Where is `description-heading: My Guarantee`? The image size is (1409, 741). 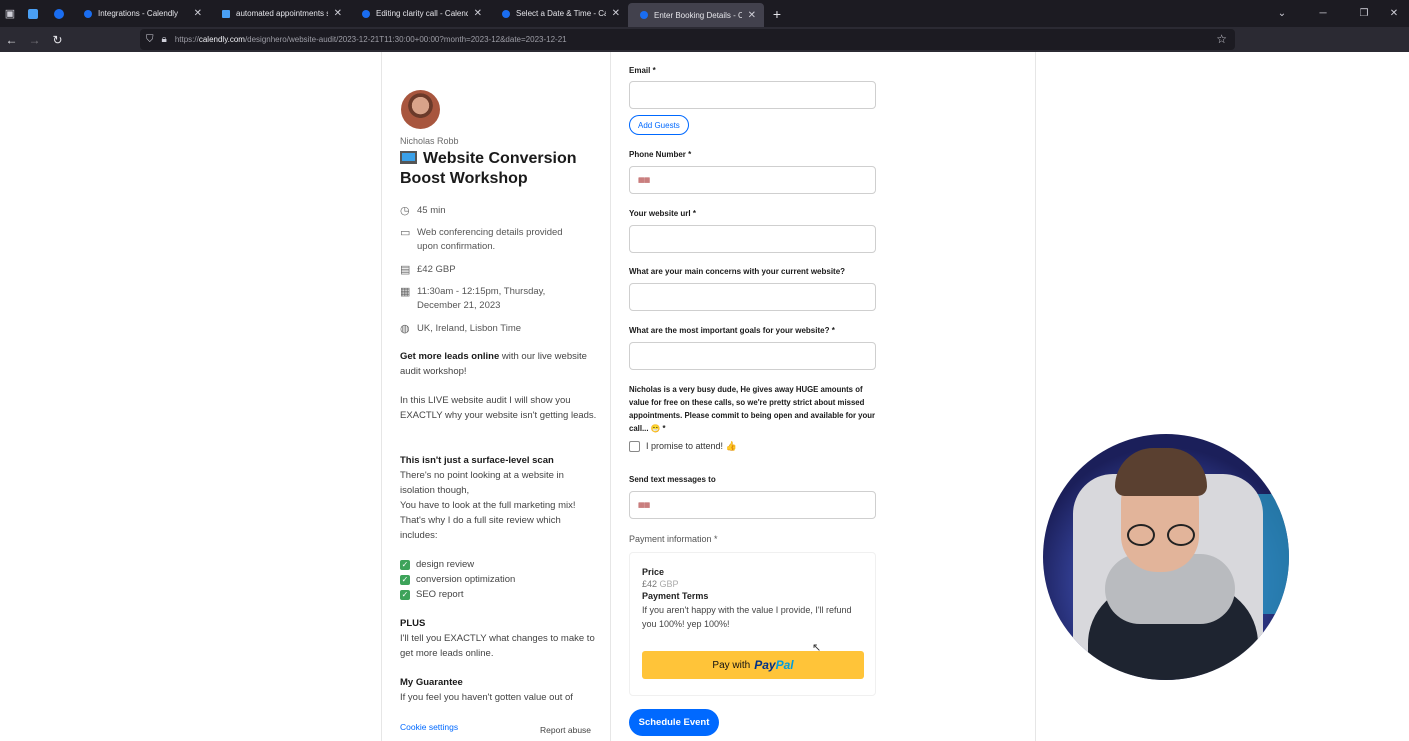
description-heading: My Guarantee is located at coordinates (431, 682).